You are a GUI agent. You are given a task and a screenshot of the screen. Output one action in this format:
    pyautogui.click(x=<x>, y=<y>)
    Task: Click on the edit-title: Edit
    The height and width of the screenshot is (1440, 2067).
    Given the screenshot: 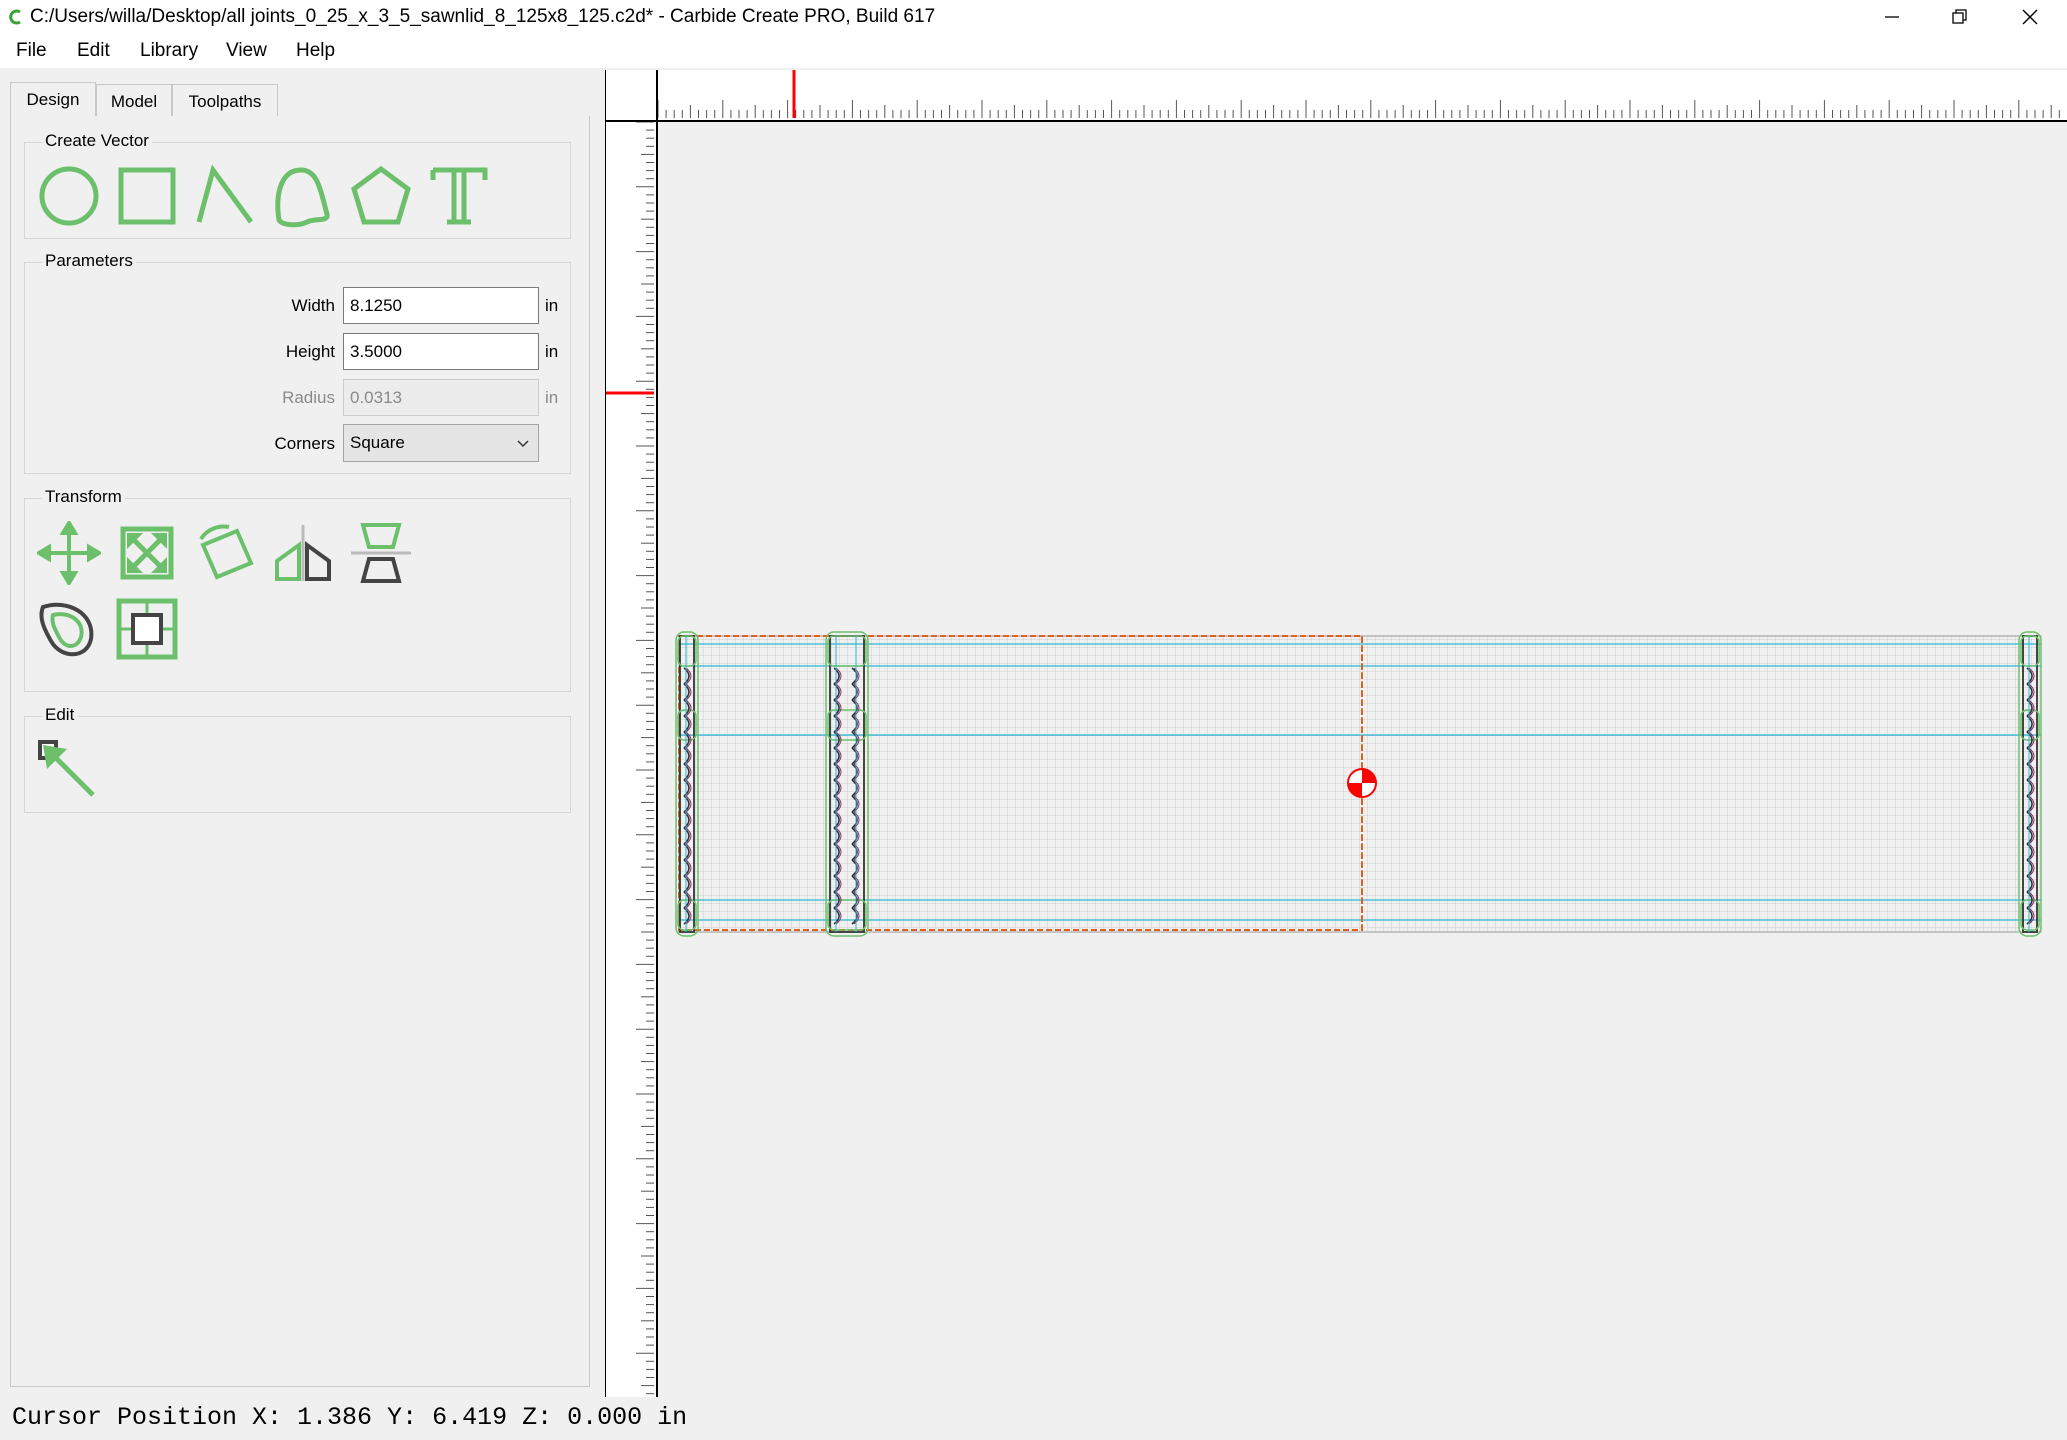 What is the action you would take?
    pyautogui.click(x=60, y=715)
    